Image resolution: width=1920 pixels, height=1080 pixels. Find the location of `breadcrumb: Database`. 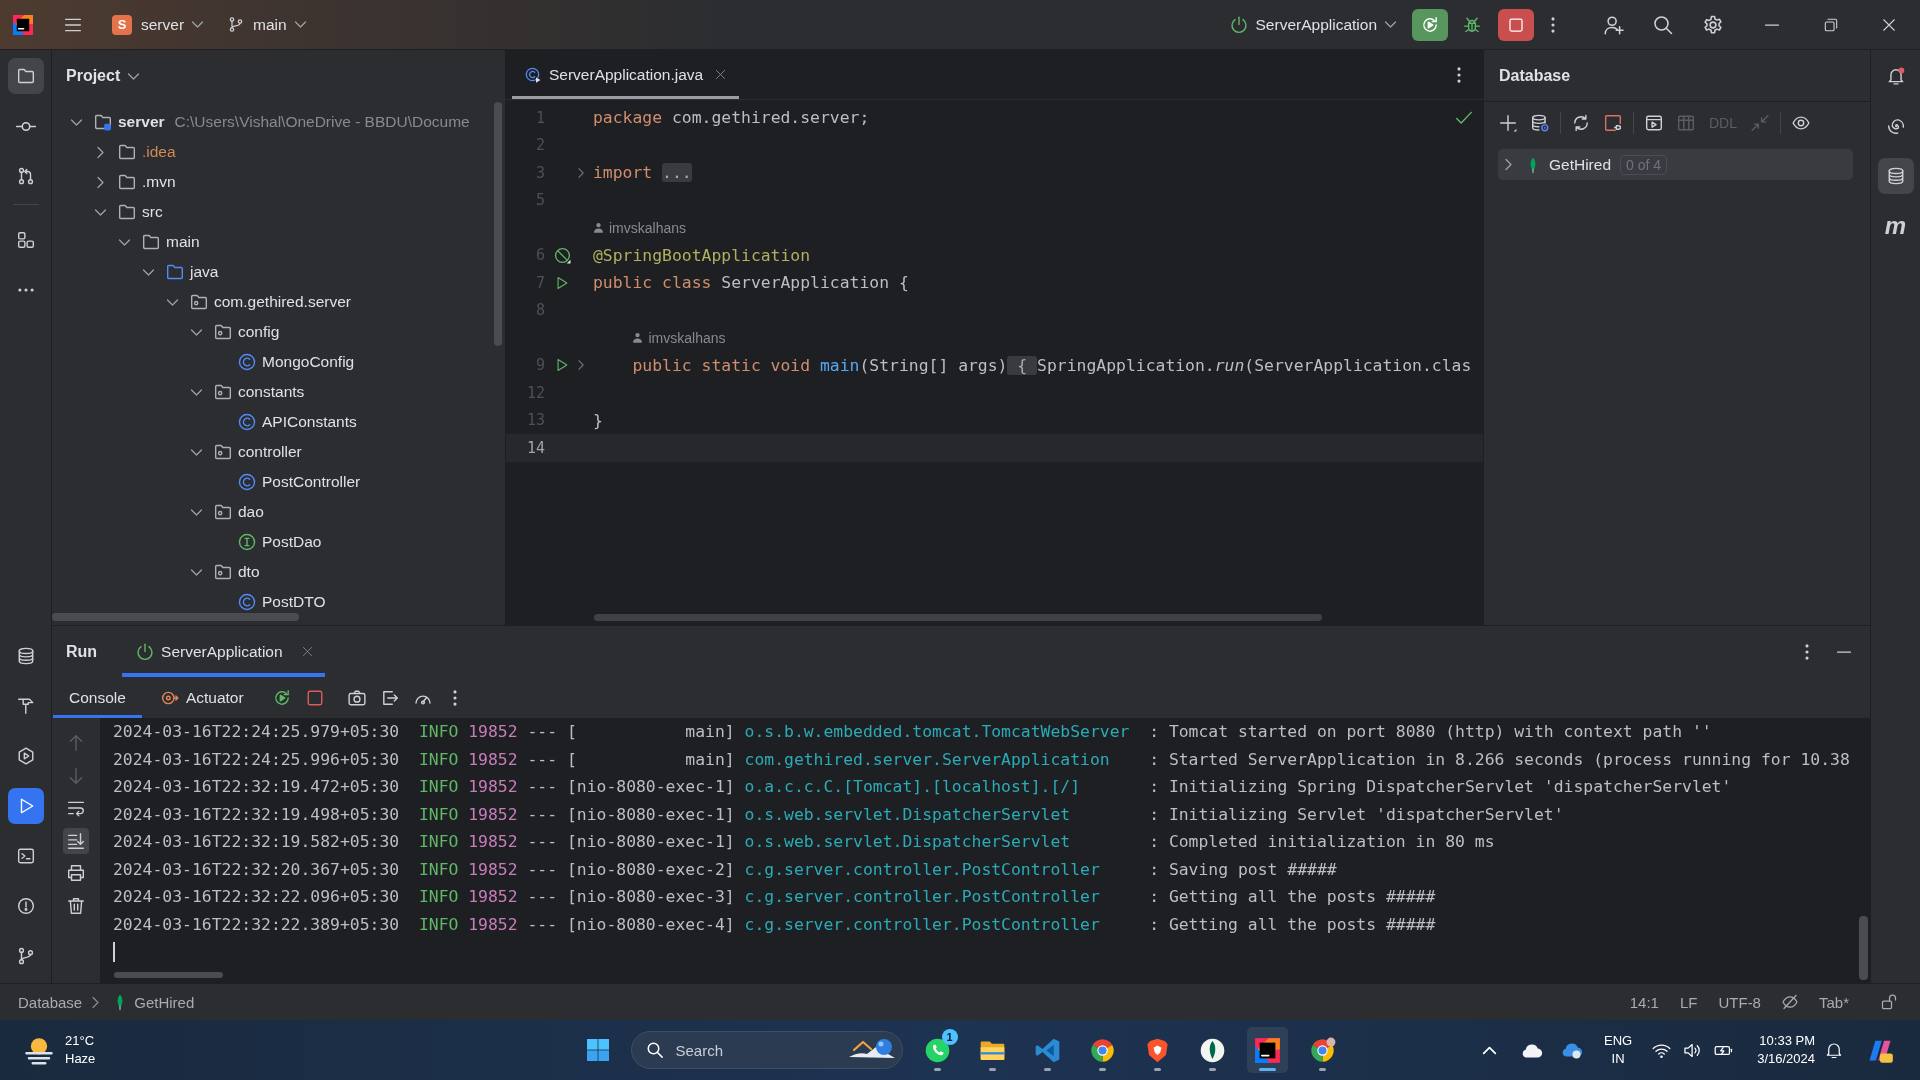

breadcrumb: Database is located at coordinates (50, 1002).